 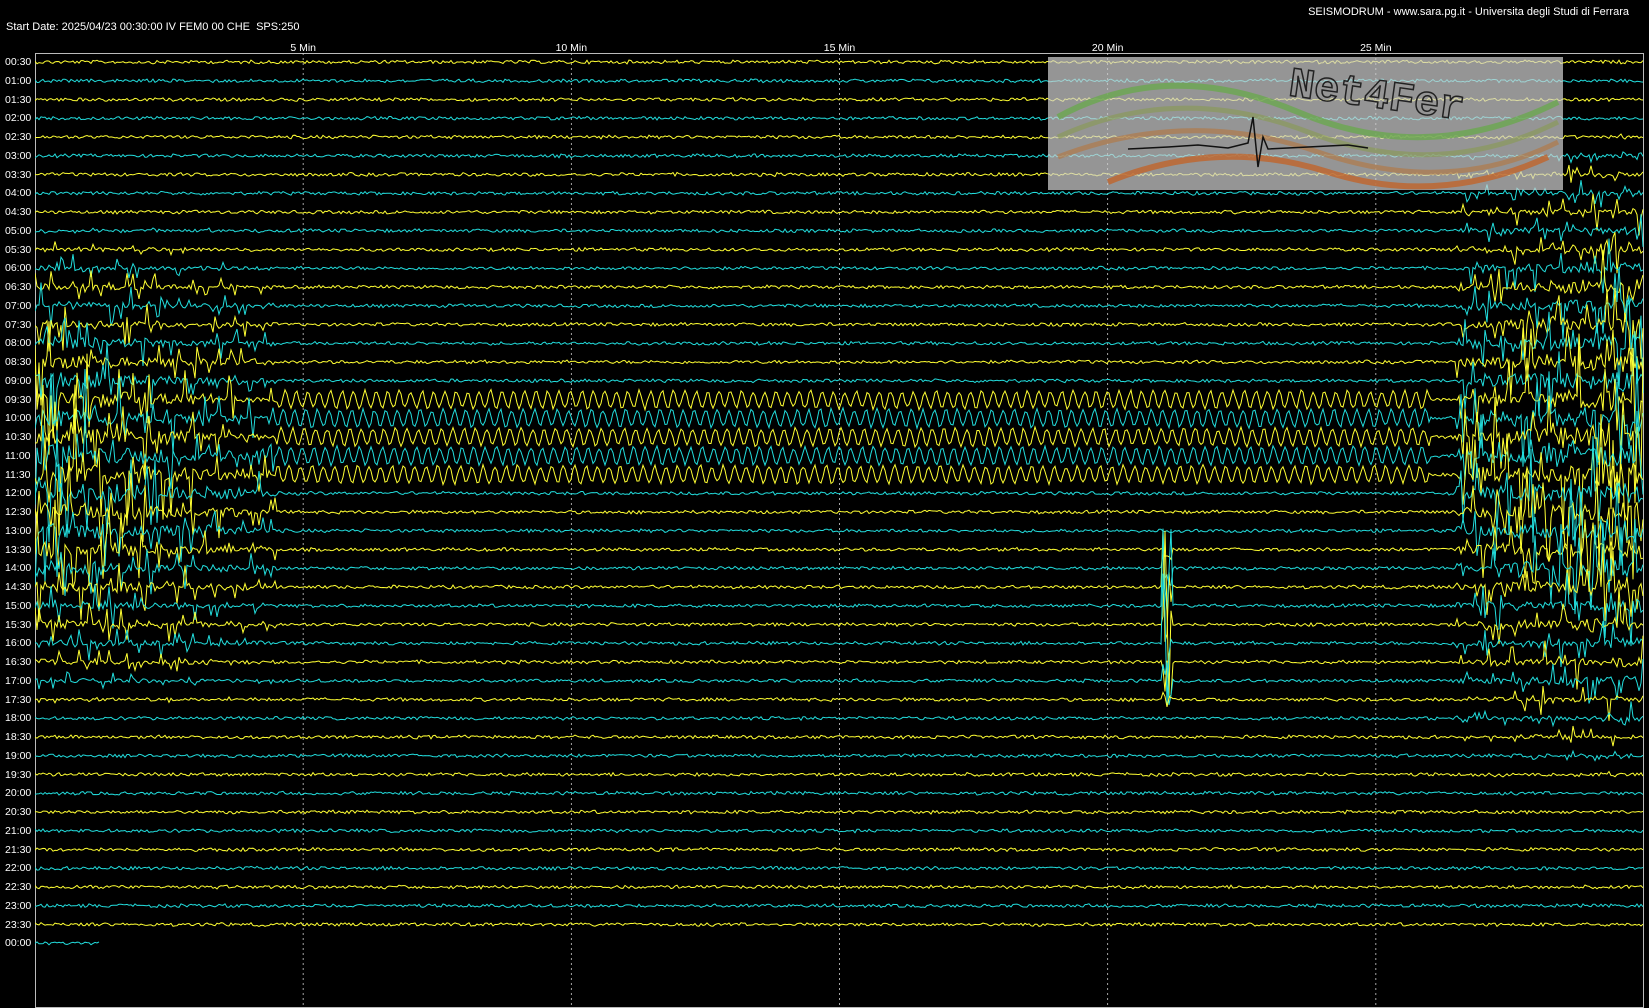 What do you see at coordinates (18, 849) in the screenshot?
I see `row-time-label: 21:30` at bounding box center [18, 849].